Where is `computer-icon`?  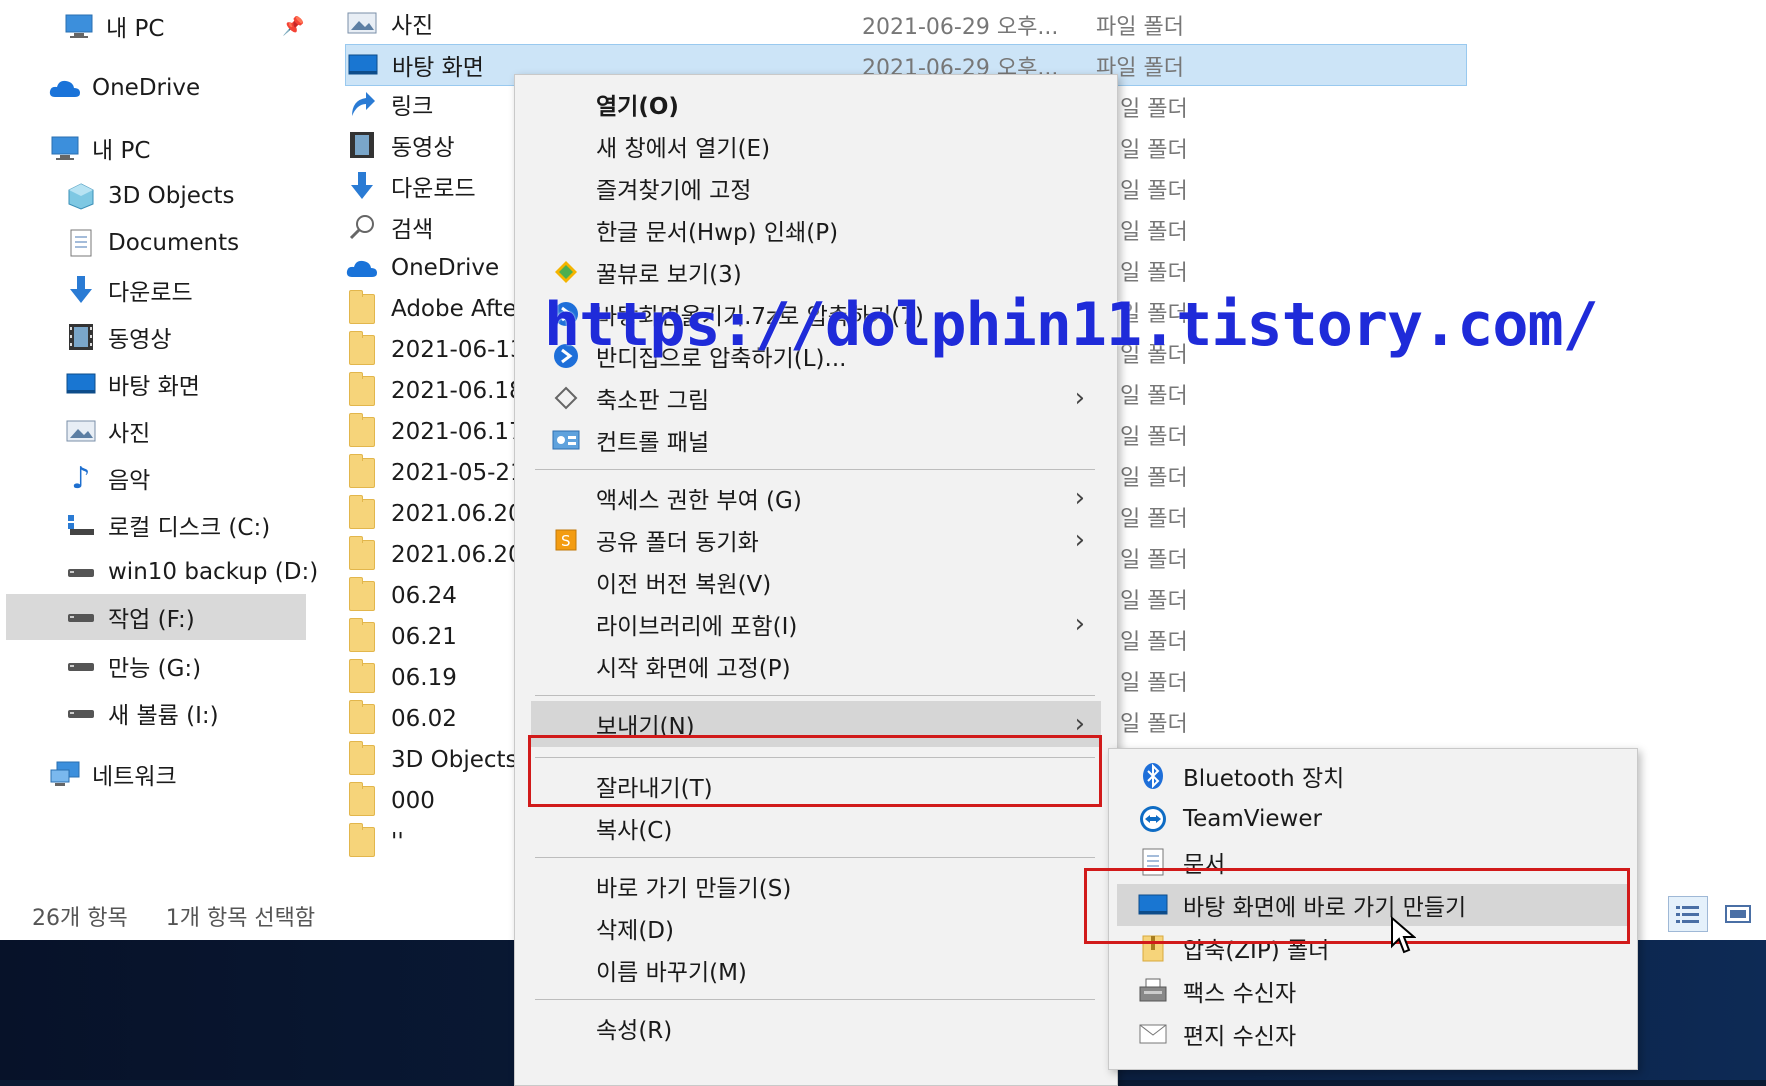
computer-icon is located at coordinates (79, 26).